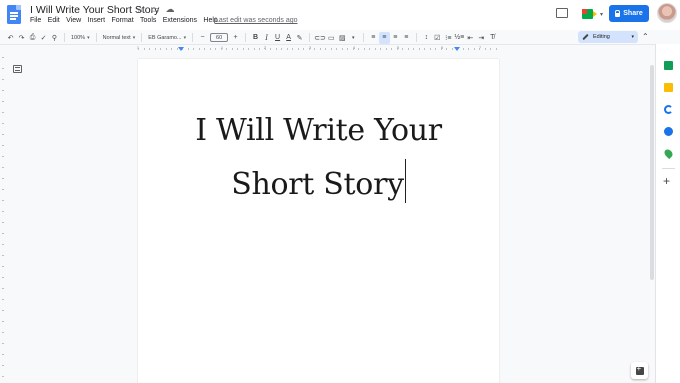 The width and height of the screenshot is (680, 383). I want to click on increase-indent-icon: ⇥, so click(481, 38).